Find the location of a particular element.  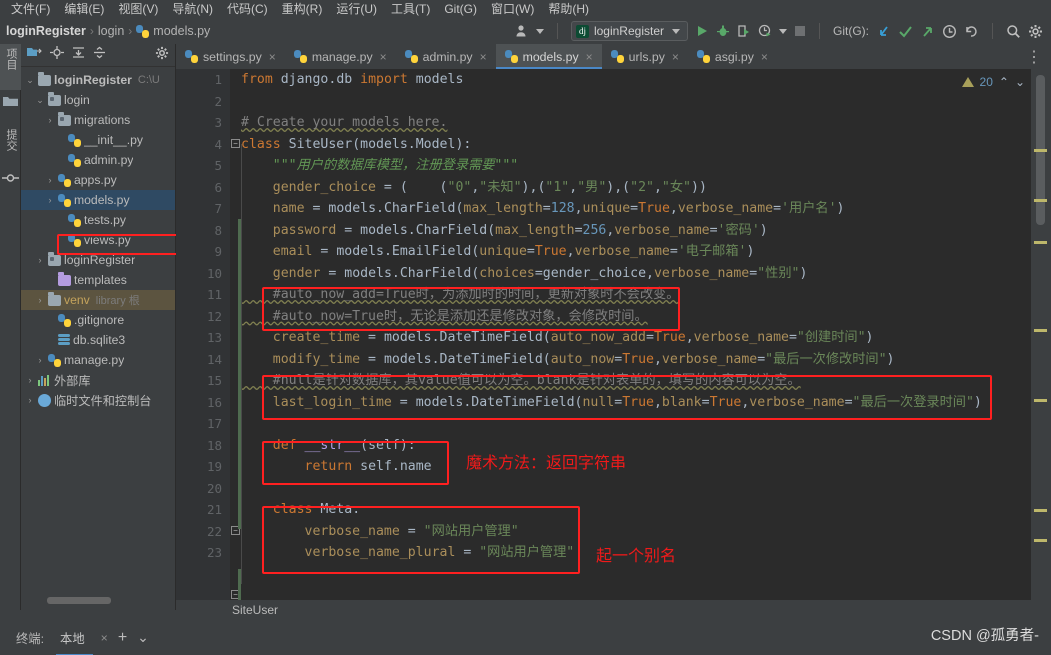

expand-all-icon is located at coordinates (78, 55).